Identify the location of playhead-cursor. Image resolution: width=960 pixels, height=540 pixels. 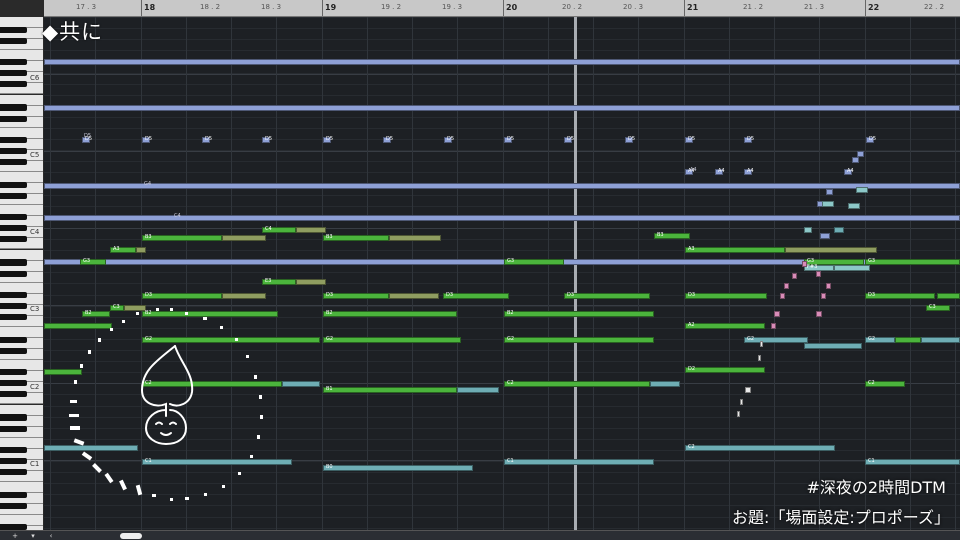
(575, 273).